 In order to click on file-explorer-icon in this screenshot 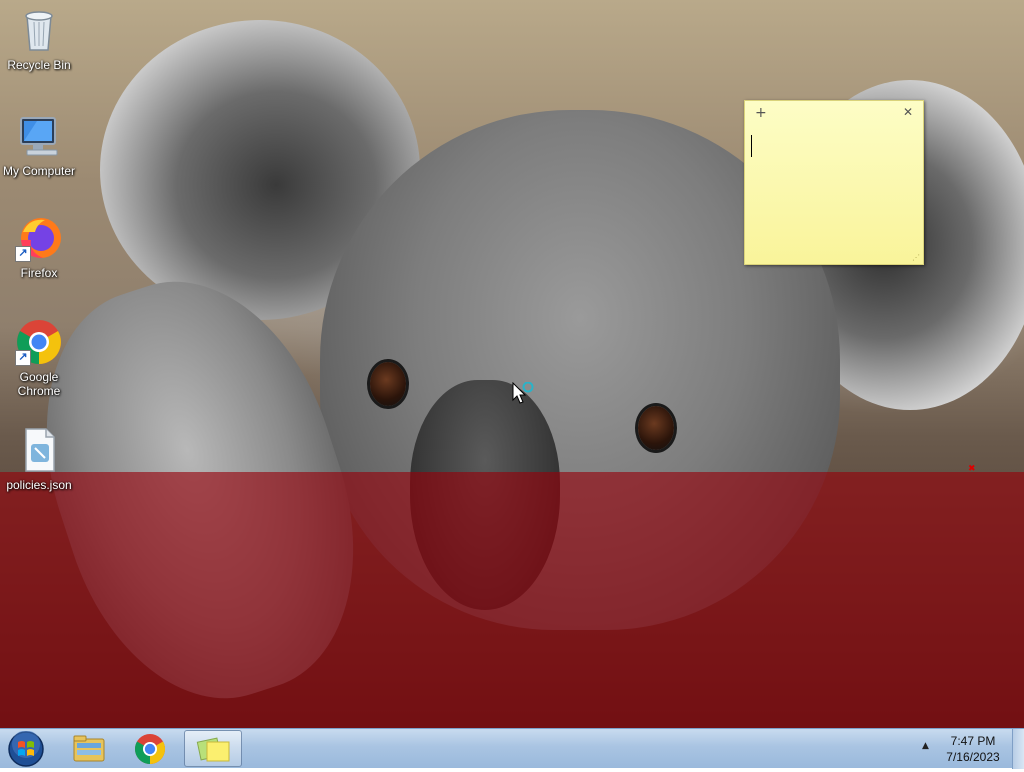, I will do `click(89, 748)`.